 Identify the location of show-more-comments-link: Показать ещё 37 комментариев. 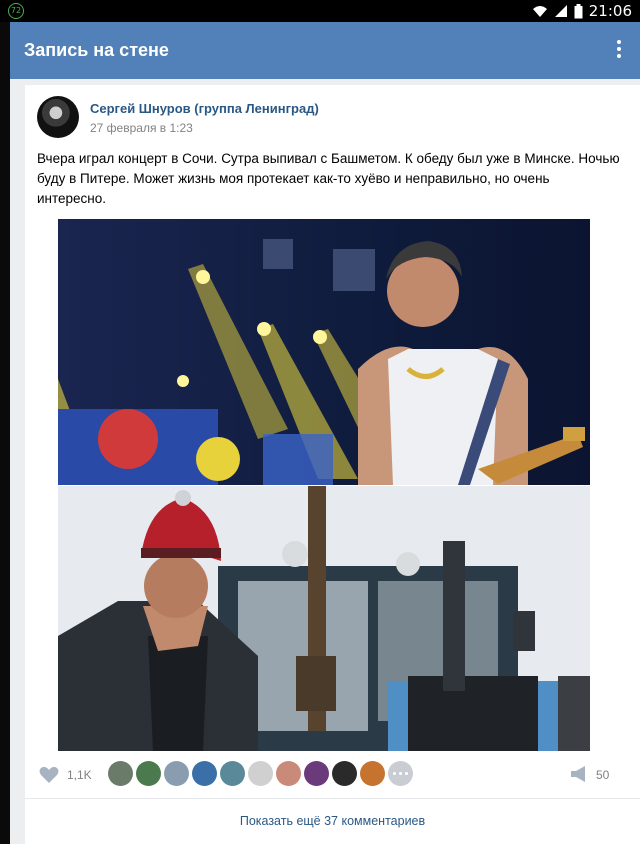
(332, 821).